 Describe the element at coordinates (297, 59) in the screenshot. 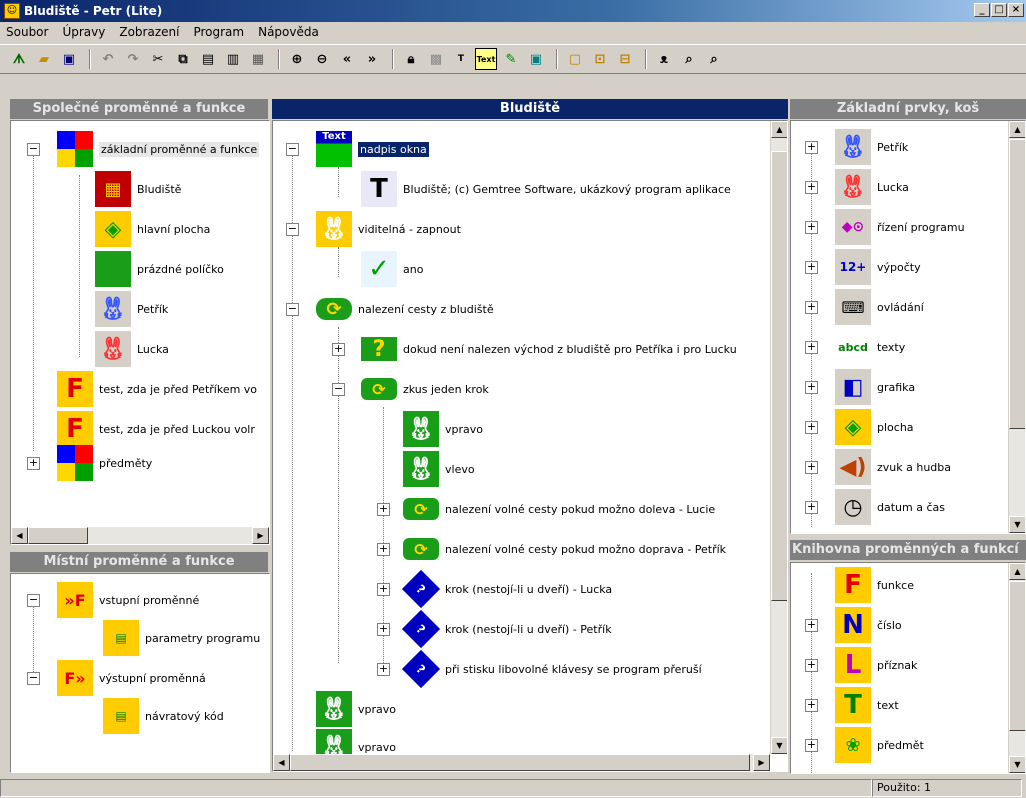

I see `zoom-in-icon: ⊕` at that location.